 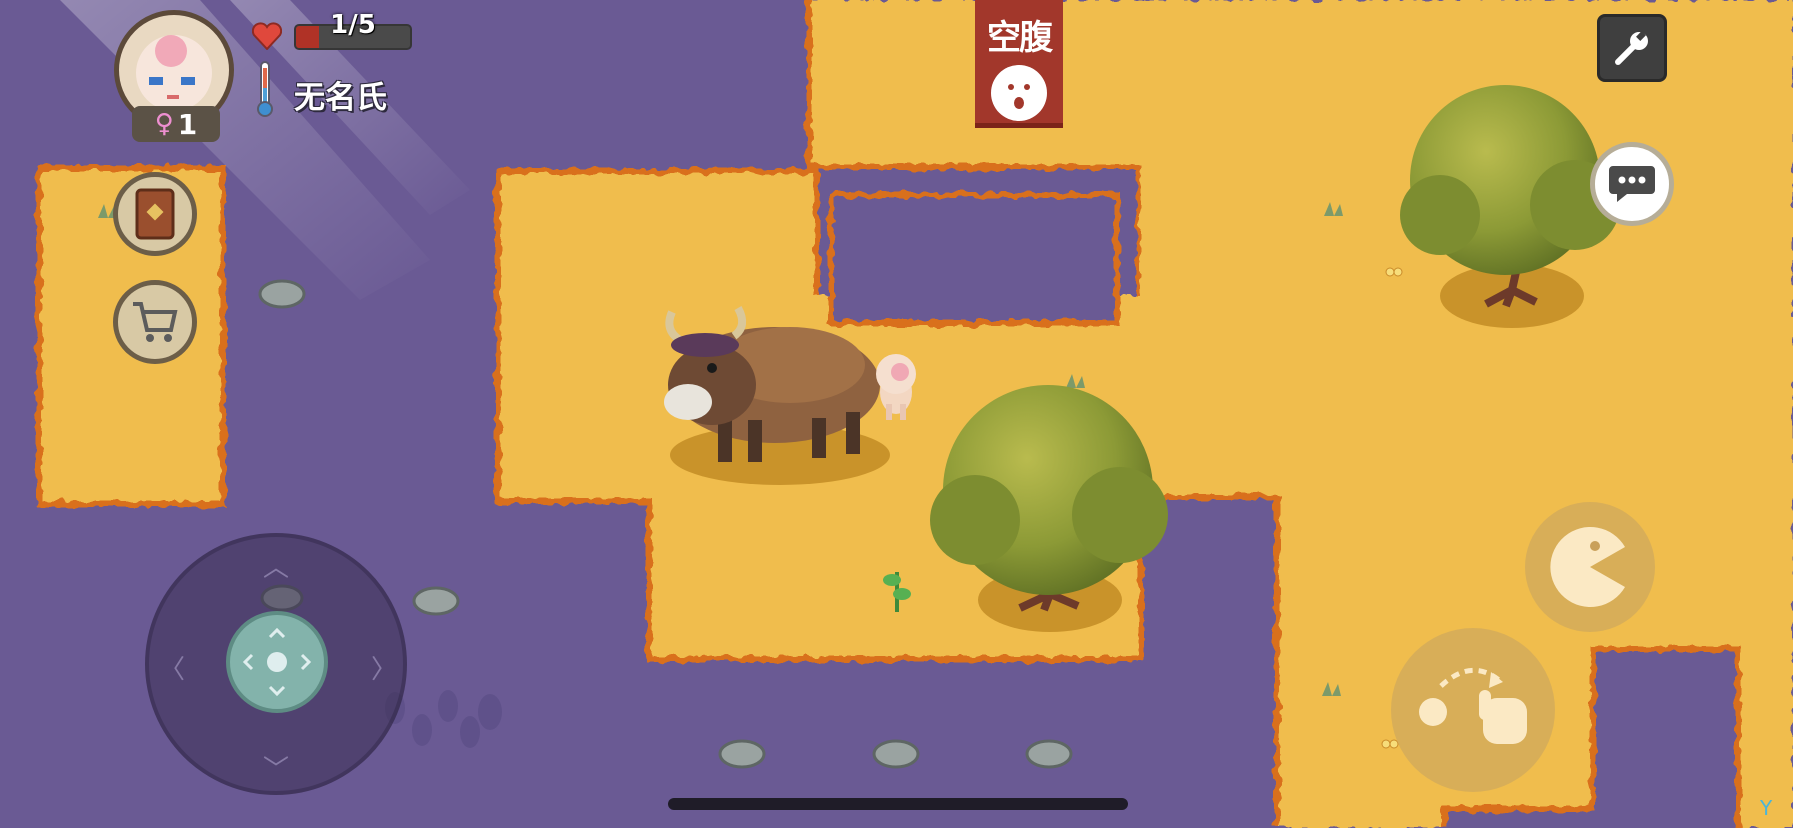 What do you see at coordinates (353, 25) in the screenshot?
I see `health-text: 1/5` at bounding box center [353, 25].